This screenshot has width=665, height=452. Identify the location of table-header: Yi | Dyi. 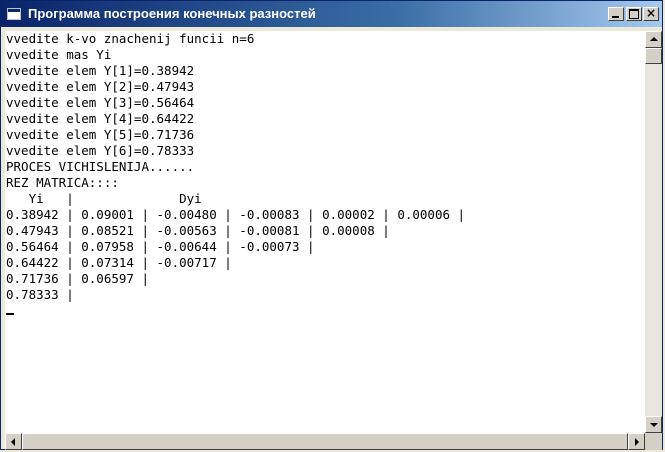
(104, 198).